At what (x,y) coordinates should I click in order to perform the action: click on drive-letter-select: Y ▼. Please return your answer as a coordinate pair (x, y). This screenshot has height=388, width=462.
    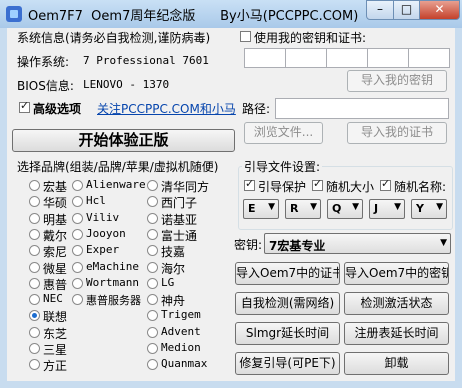
    Looking at the image, I should click on (429, 209).